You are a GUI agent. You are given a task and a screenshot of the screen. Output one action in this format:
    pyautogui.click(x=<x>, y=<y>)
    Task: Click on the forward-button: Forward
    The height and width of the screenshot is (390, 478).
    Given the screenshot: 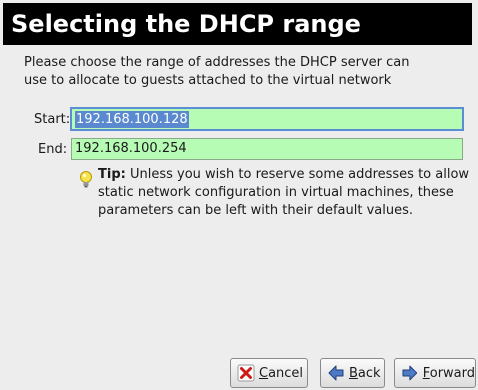 What is the action you would take?
    pyautogui.click(x=435, y=373)
    